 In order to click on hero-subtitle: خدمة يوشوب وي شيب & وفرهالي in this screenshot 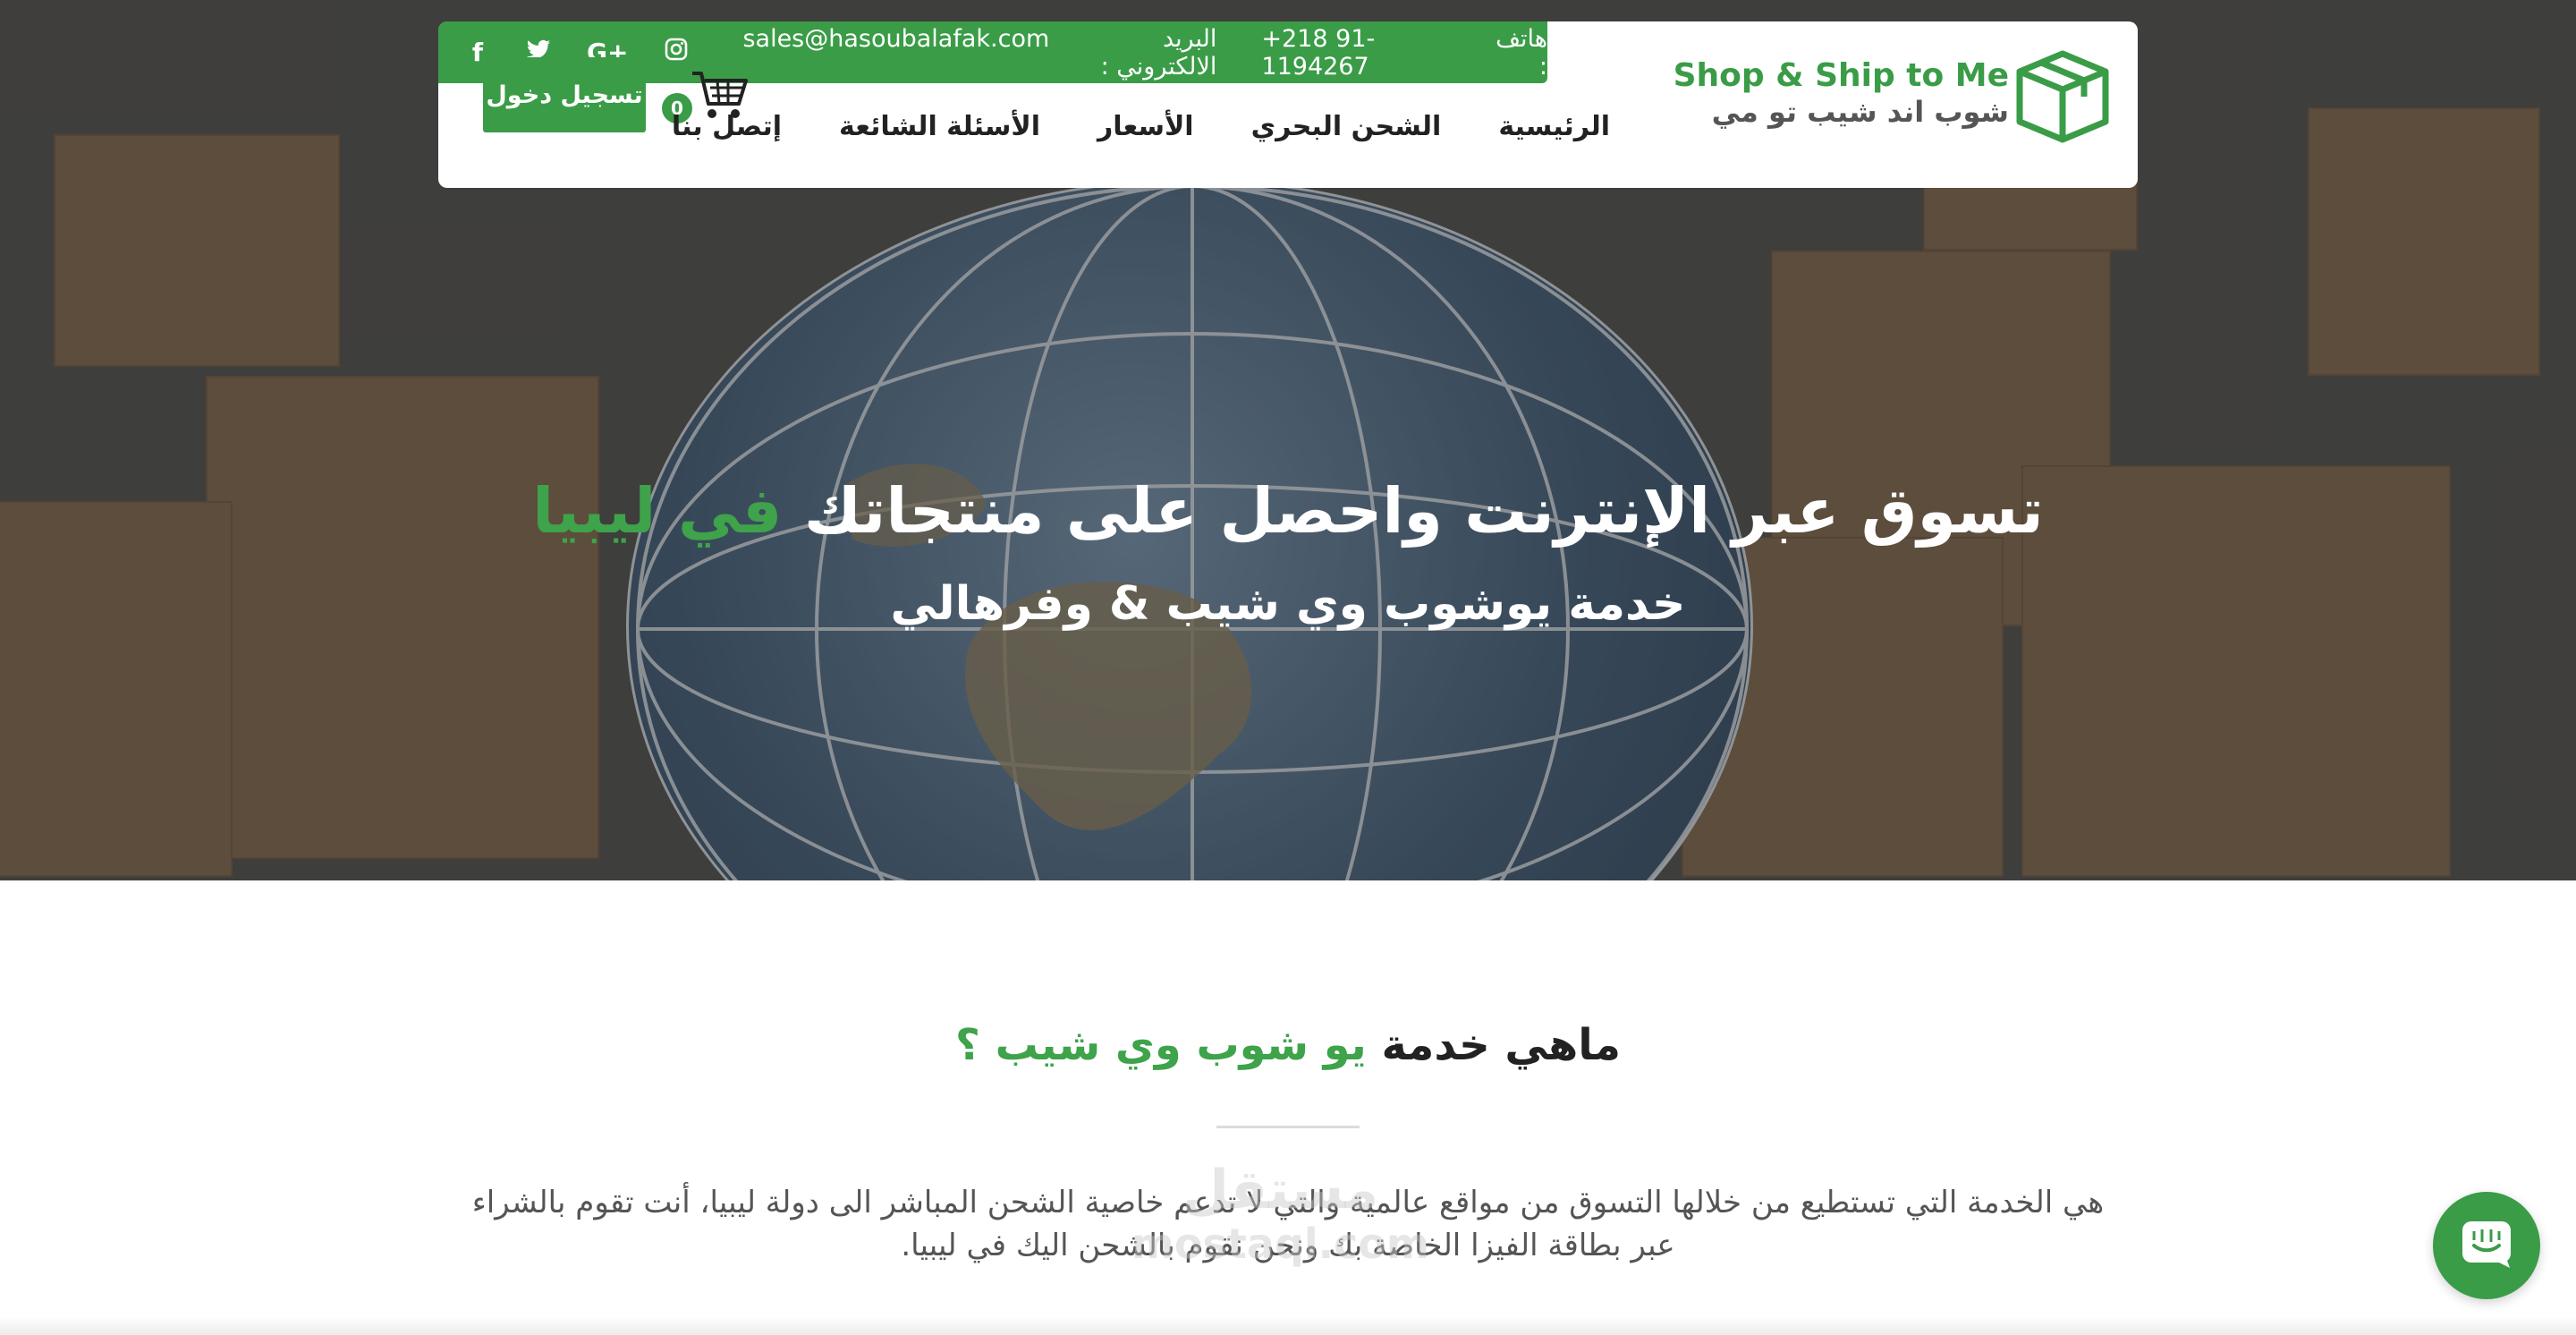, I will do `click(1288, 604)`.